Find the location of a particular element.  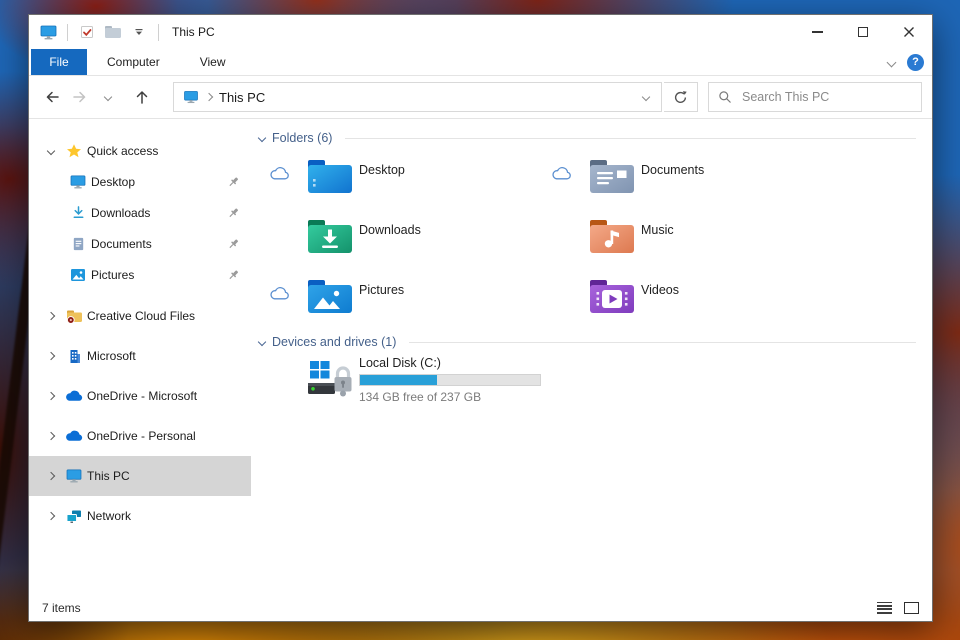

sidebar-item-label: Creative Cloud Files is located at coordinates (141, 316).